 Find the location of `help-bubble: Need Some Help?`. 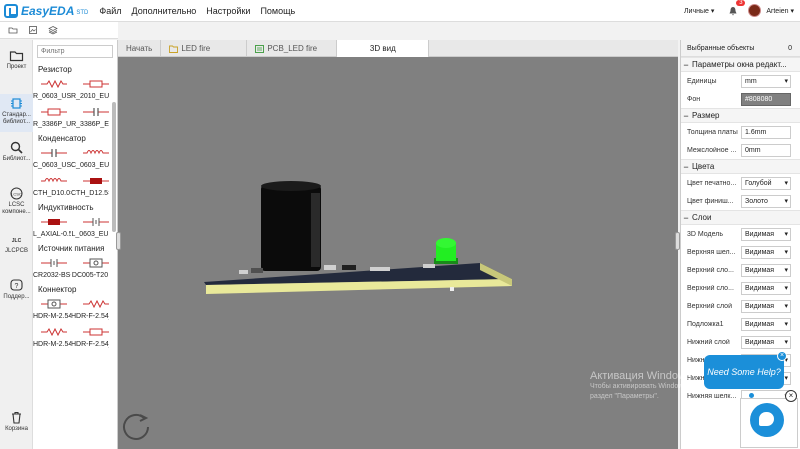

help-bubble: Need Some Help? is located at coordinates (744, 372).